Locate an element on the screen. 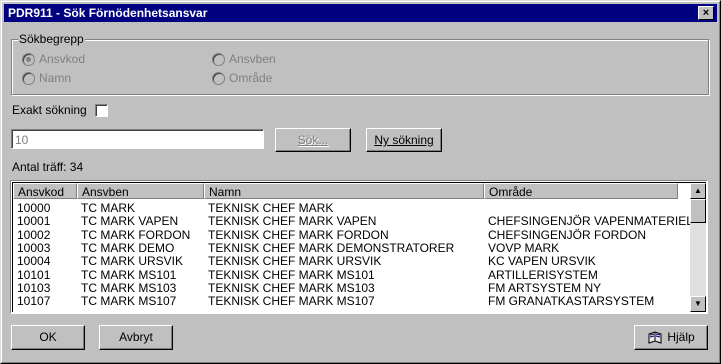 The width and height of the screenshot is (721, 364). title-bar: PDR911 - Sök Förnödenhetsansvar × is located at coordinates (360, 13).